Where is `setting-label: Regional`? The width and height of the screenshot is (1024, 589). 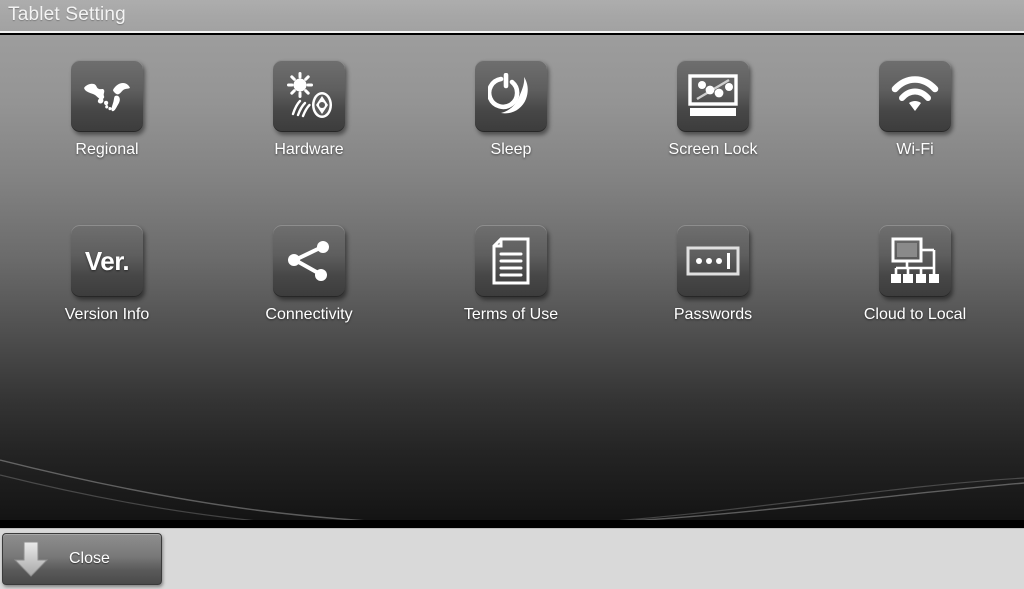 setting-label: Regional is located at coordinates (107, 149).